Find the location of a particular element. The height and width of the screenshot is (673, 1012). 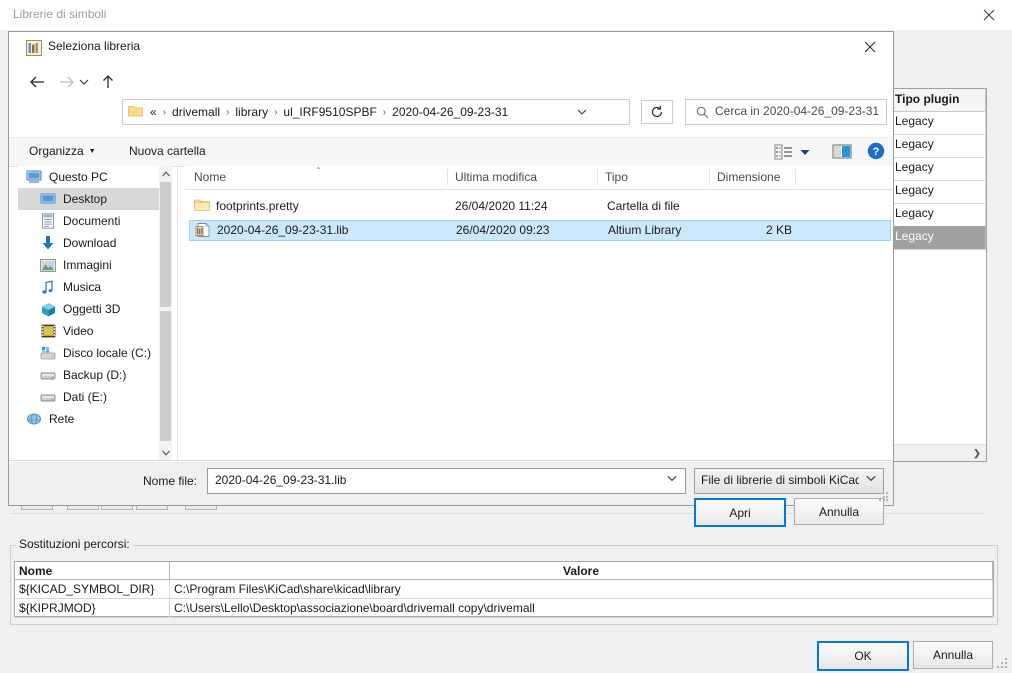

breadcrumb-item-library: library is located at coordinates (251, 112).